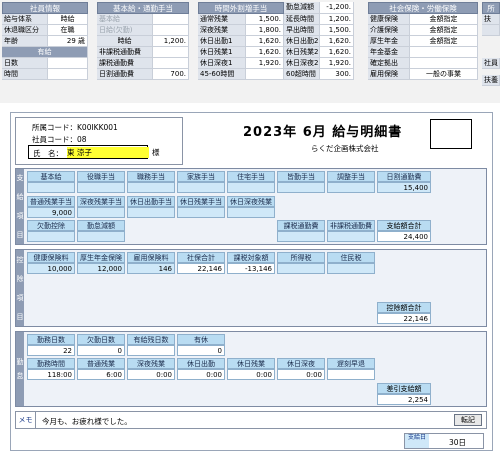 The image size is (500, 455). Describe the element at coordinates (337, 41) in the screenshot. I see `ot-right-3-value: 1,620.` at that location.